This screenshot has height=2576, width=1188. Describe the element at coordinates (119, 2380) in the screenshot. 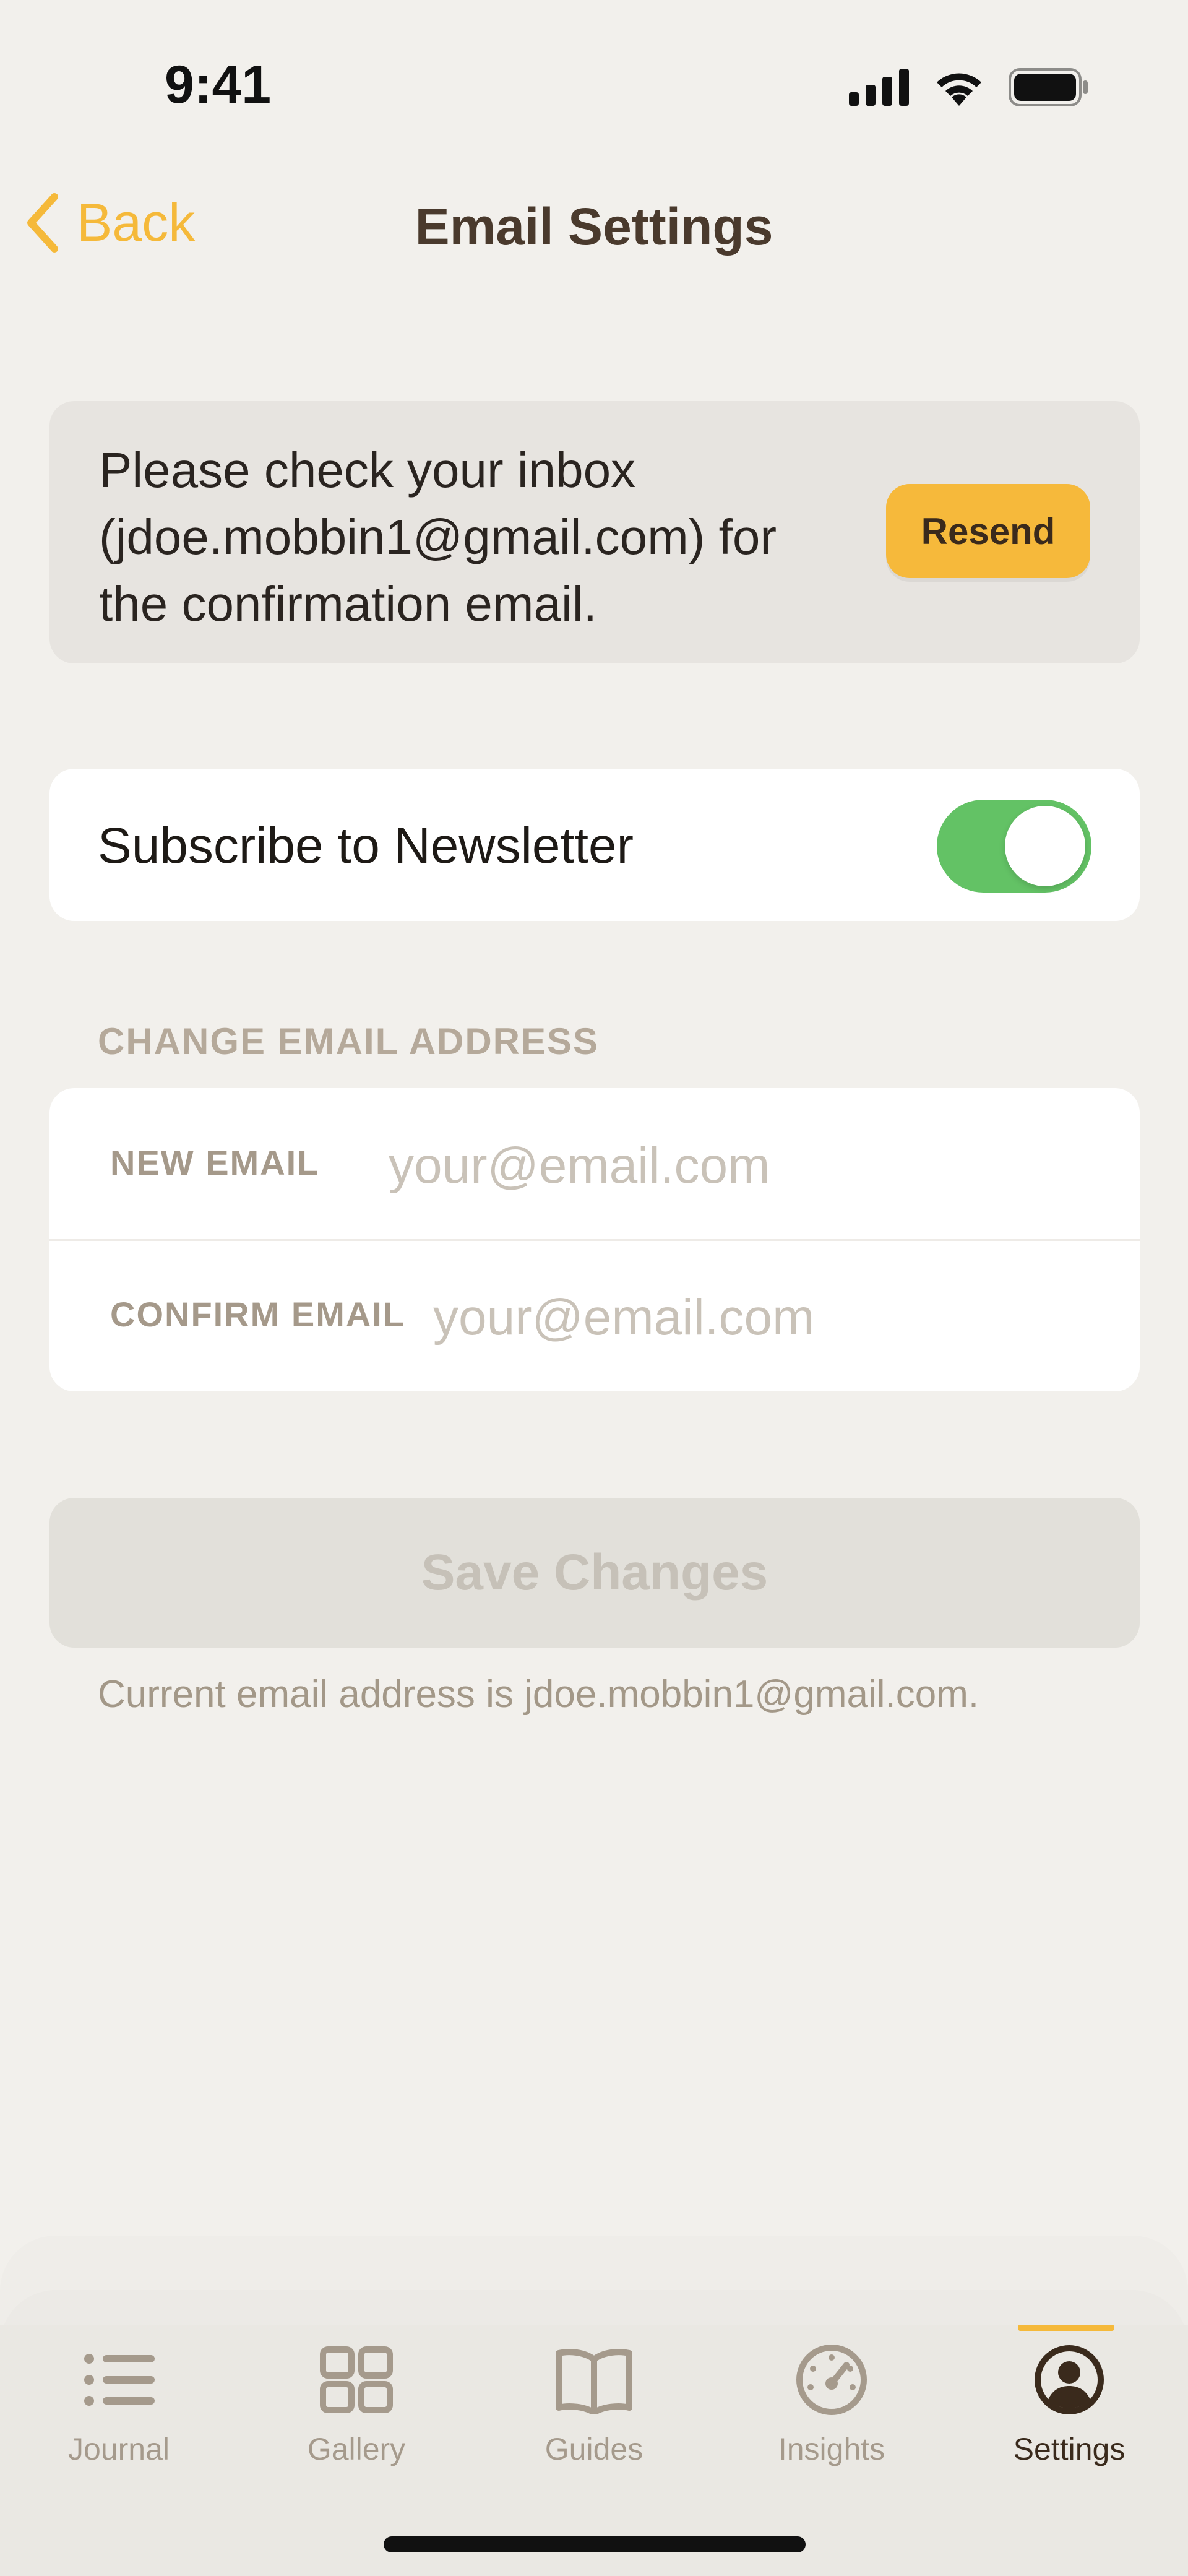

I see `list-icon` at that location.